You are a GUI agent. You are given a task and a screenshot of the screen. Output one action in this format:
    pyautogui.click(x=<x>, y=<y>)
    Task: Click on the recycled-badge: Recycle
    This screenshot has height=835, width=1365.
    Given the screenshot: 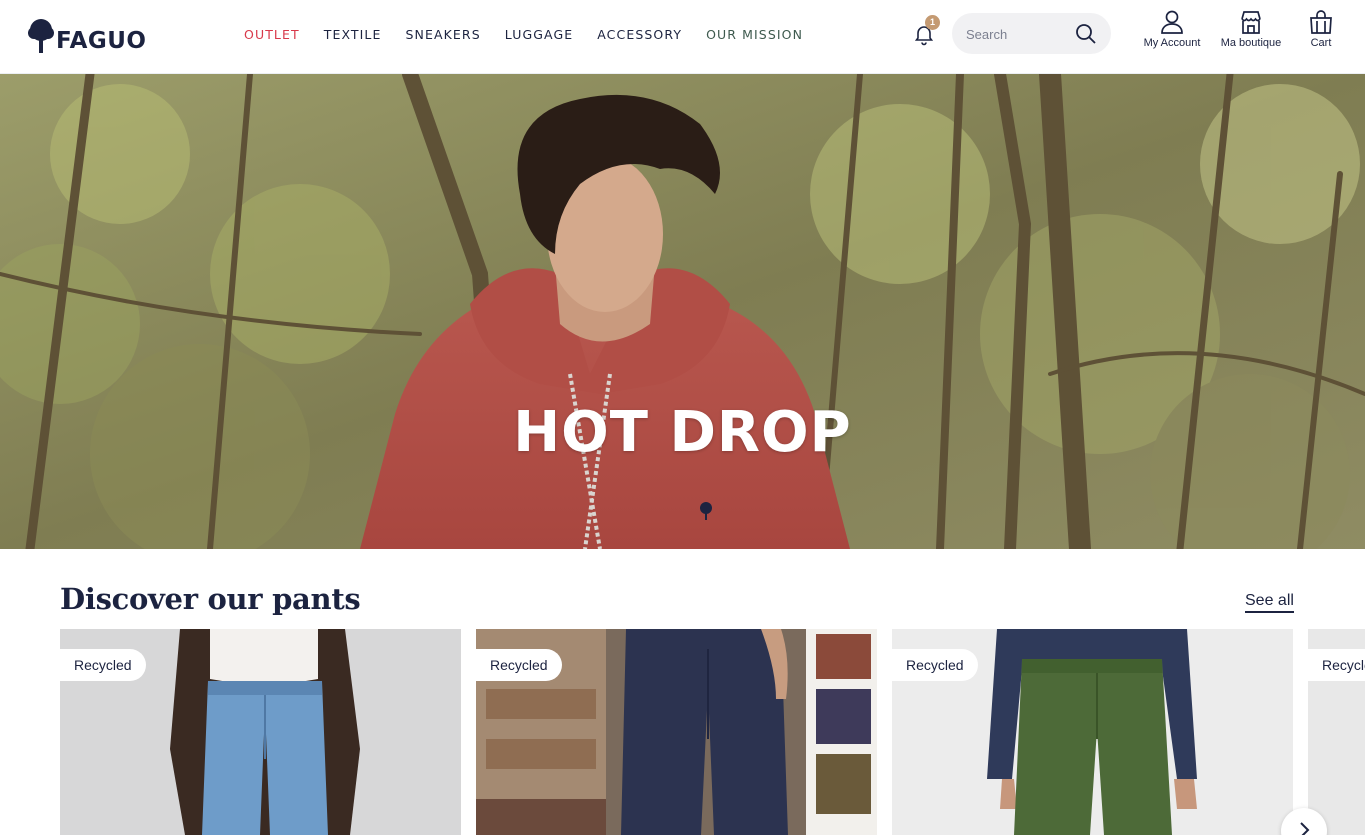 What is the action you would take?
    pyautogui.click(x=1336, y=665)
    